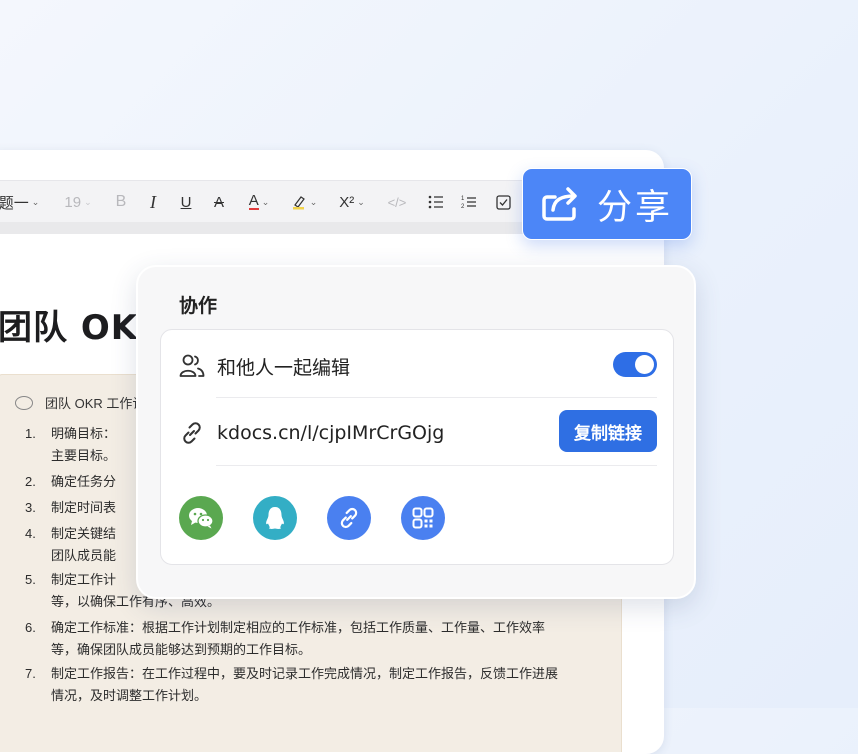 The image size is (858, 754). I want to click on list-item-number: 7., so click(30, 673).